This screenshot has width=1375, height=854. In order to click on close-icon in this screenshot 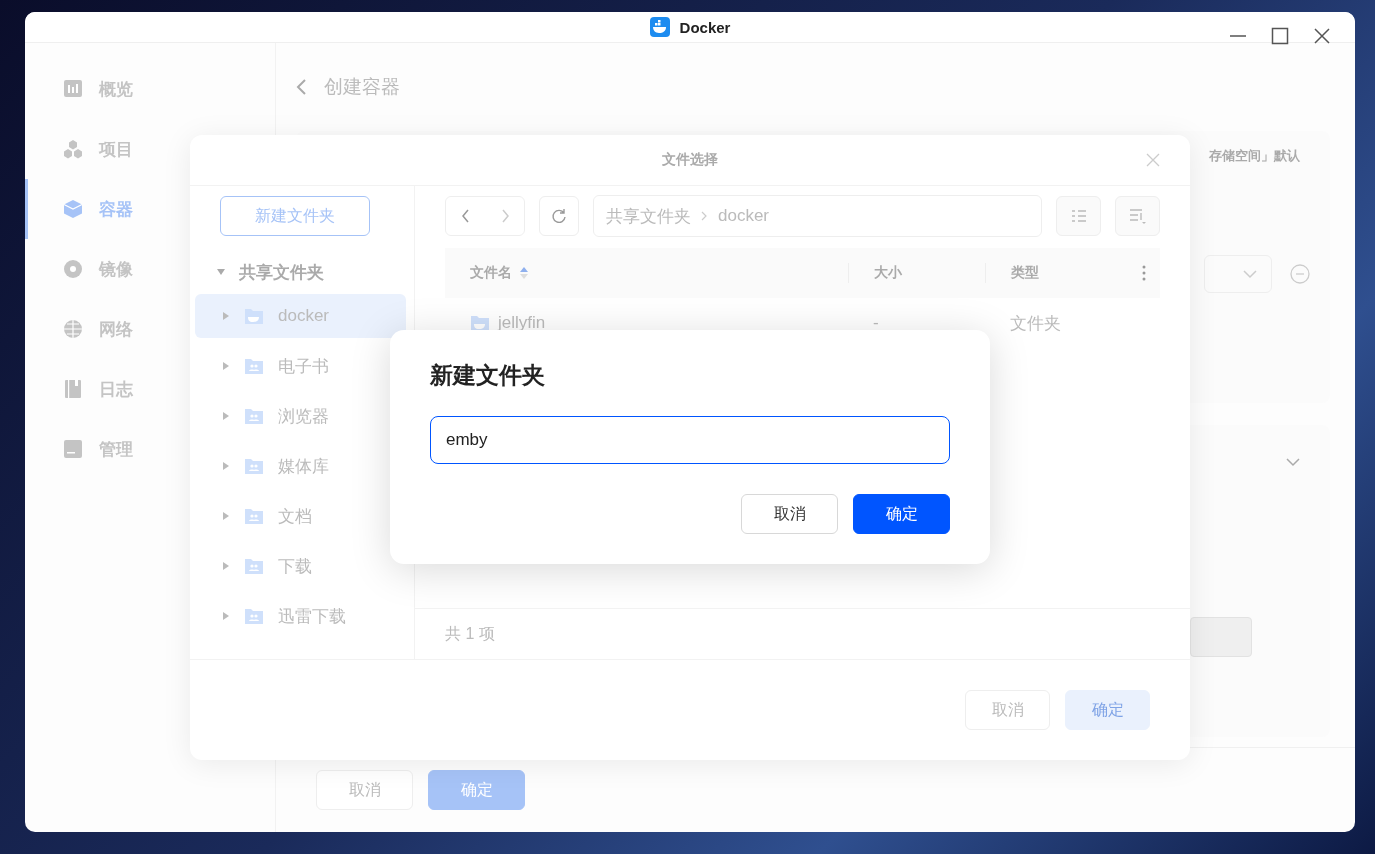, I will do `click(1322, 36)`.